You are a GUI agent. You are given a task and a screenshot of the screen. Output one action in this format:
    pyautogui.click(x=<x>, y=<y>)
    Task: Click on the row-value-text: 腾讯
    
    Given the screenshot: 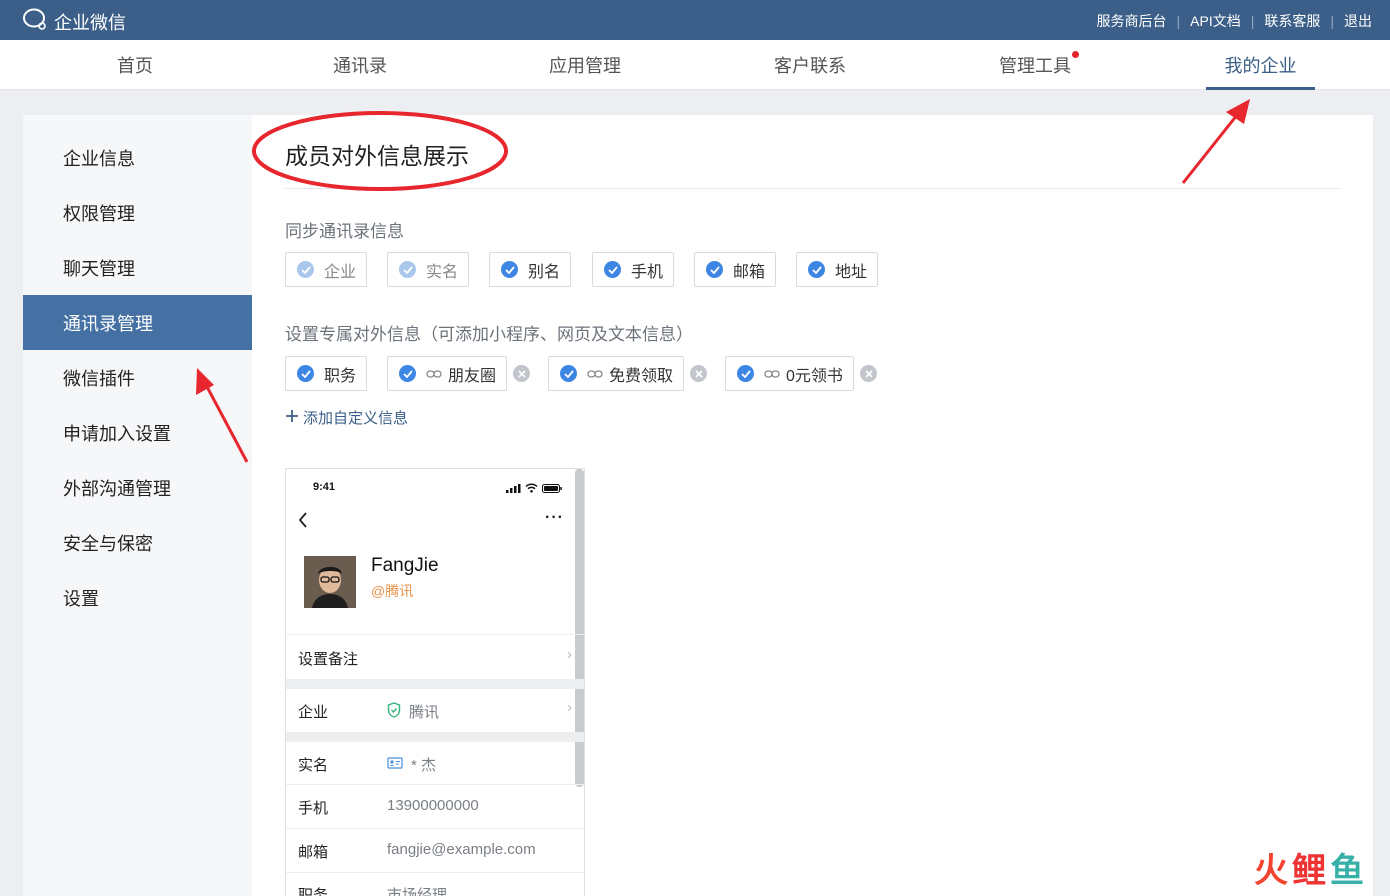 What is the action you would take?
    pyautogui.click(x=424, y=712)
    